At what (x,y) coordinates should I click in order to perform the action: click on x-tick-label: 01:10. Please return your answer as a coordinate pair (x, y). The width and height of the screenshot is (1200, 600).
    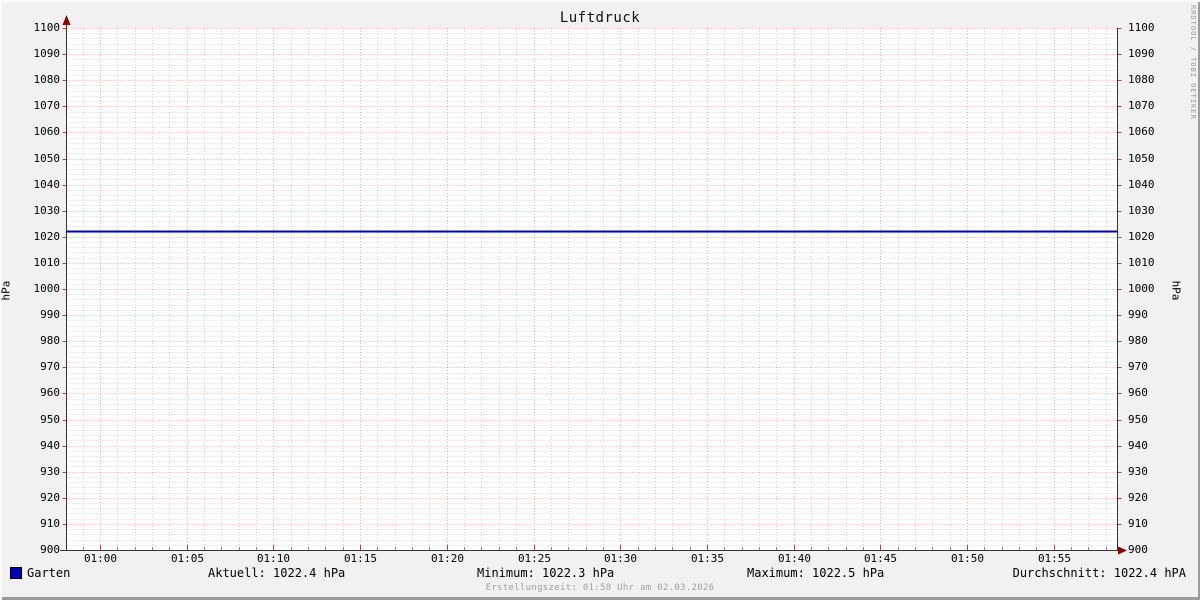
    Looking at the image, I should click on (273, 558).